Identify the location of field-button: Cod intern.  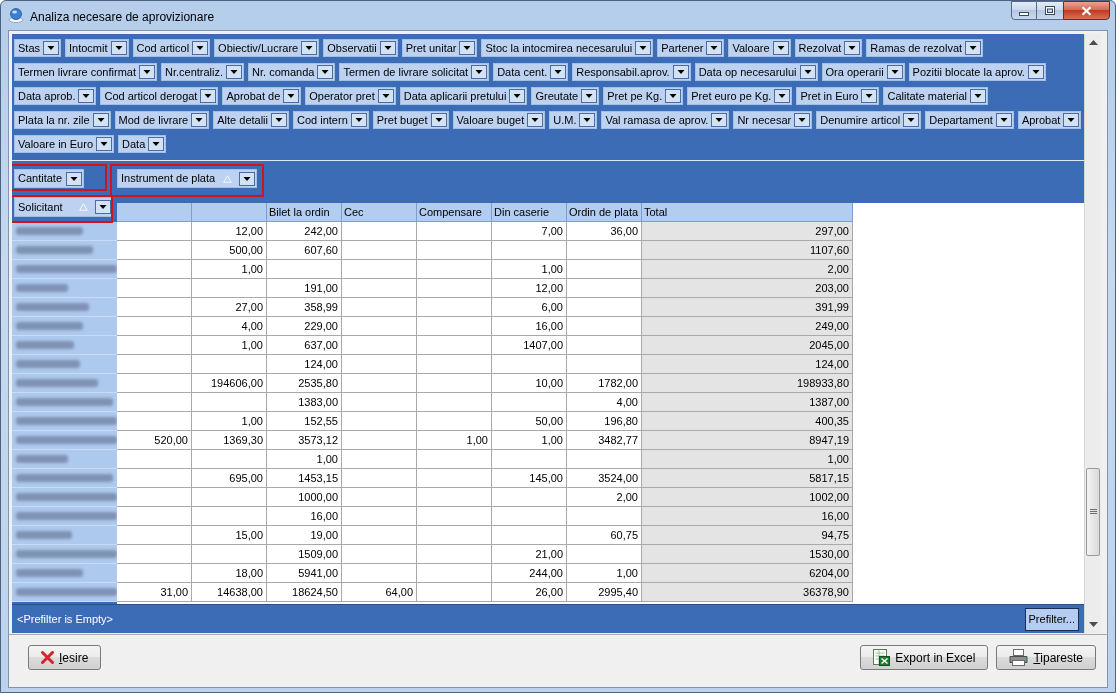
(331, 120).